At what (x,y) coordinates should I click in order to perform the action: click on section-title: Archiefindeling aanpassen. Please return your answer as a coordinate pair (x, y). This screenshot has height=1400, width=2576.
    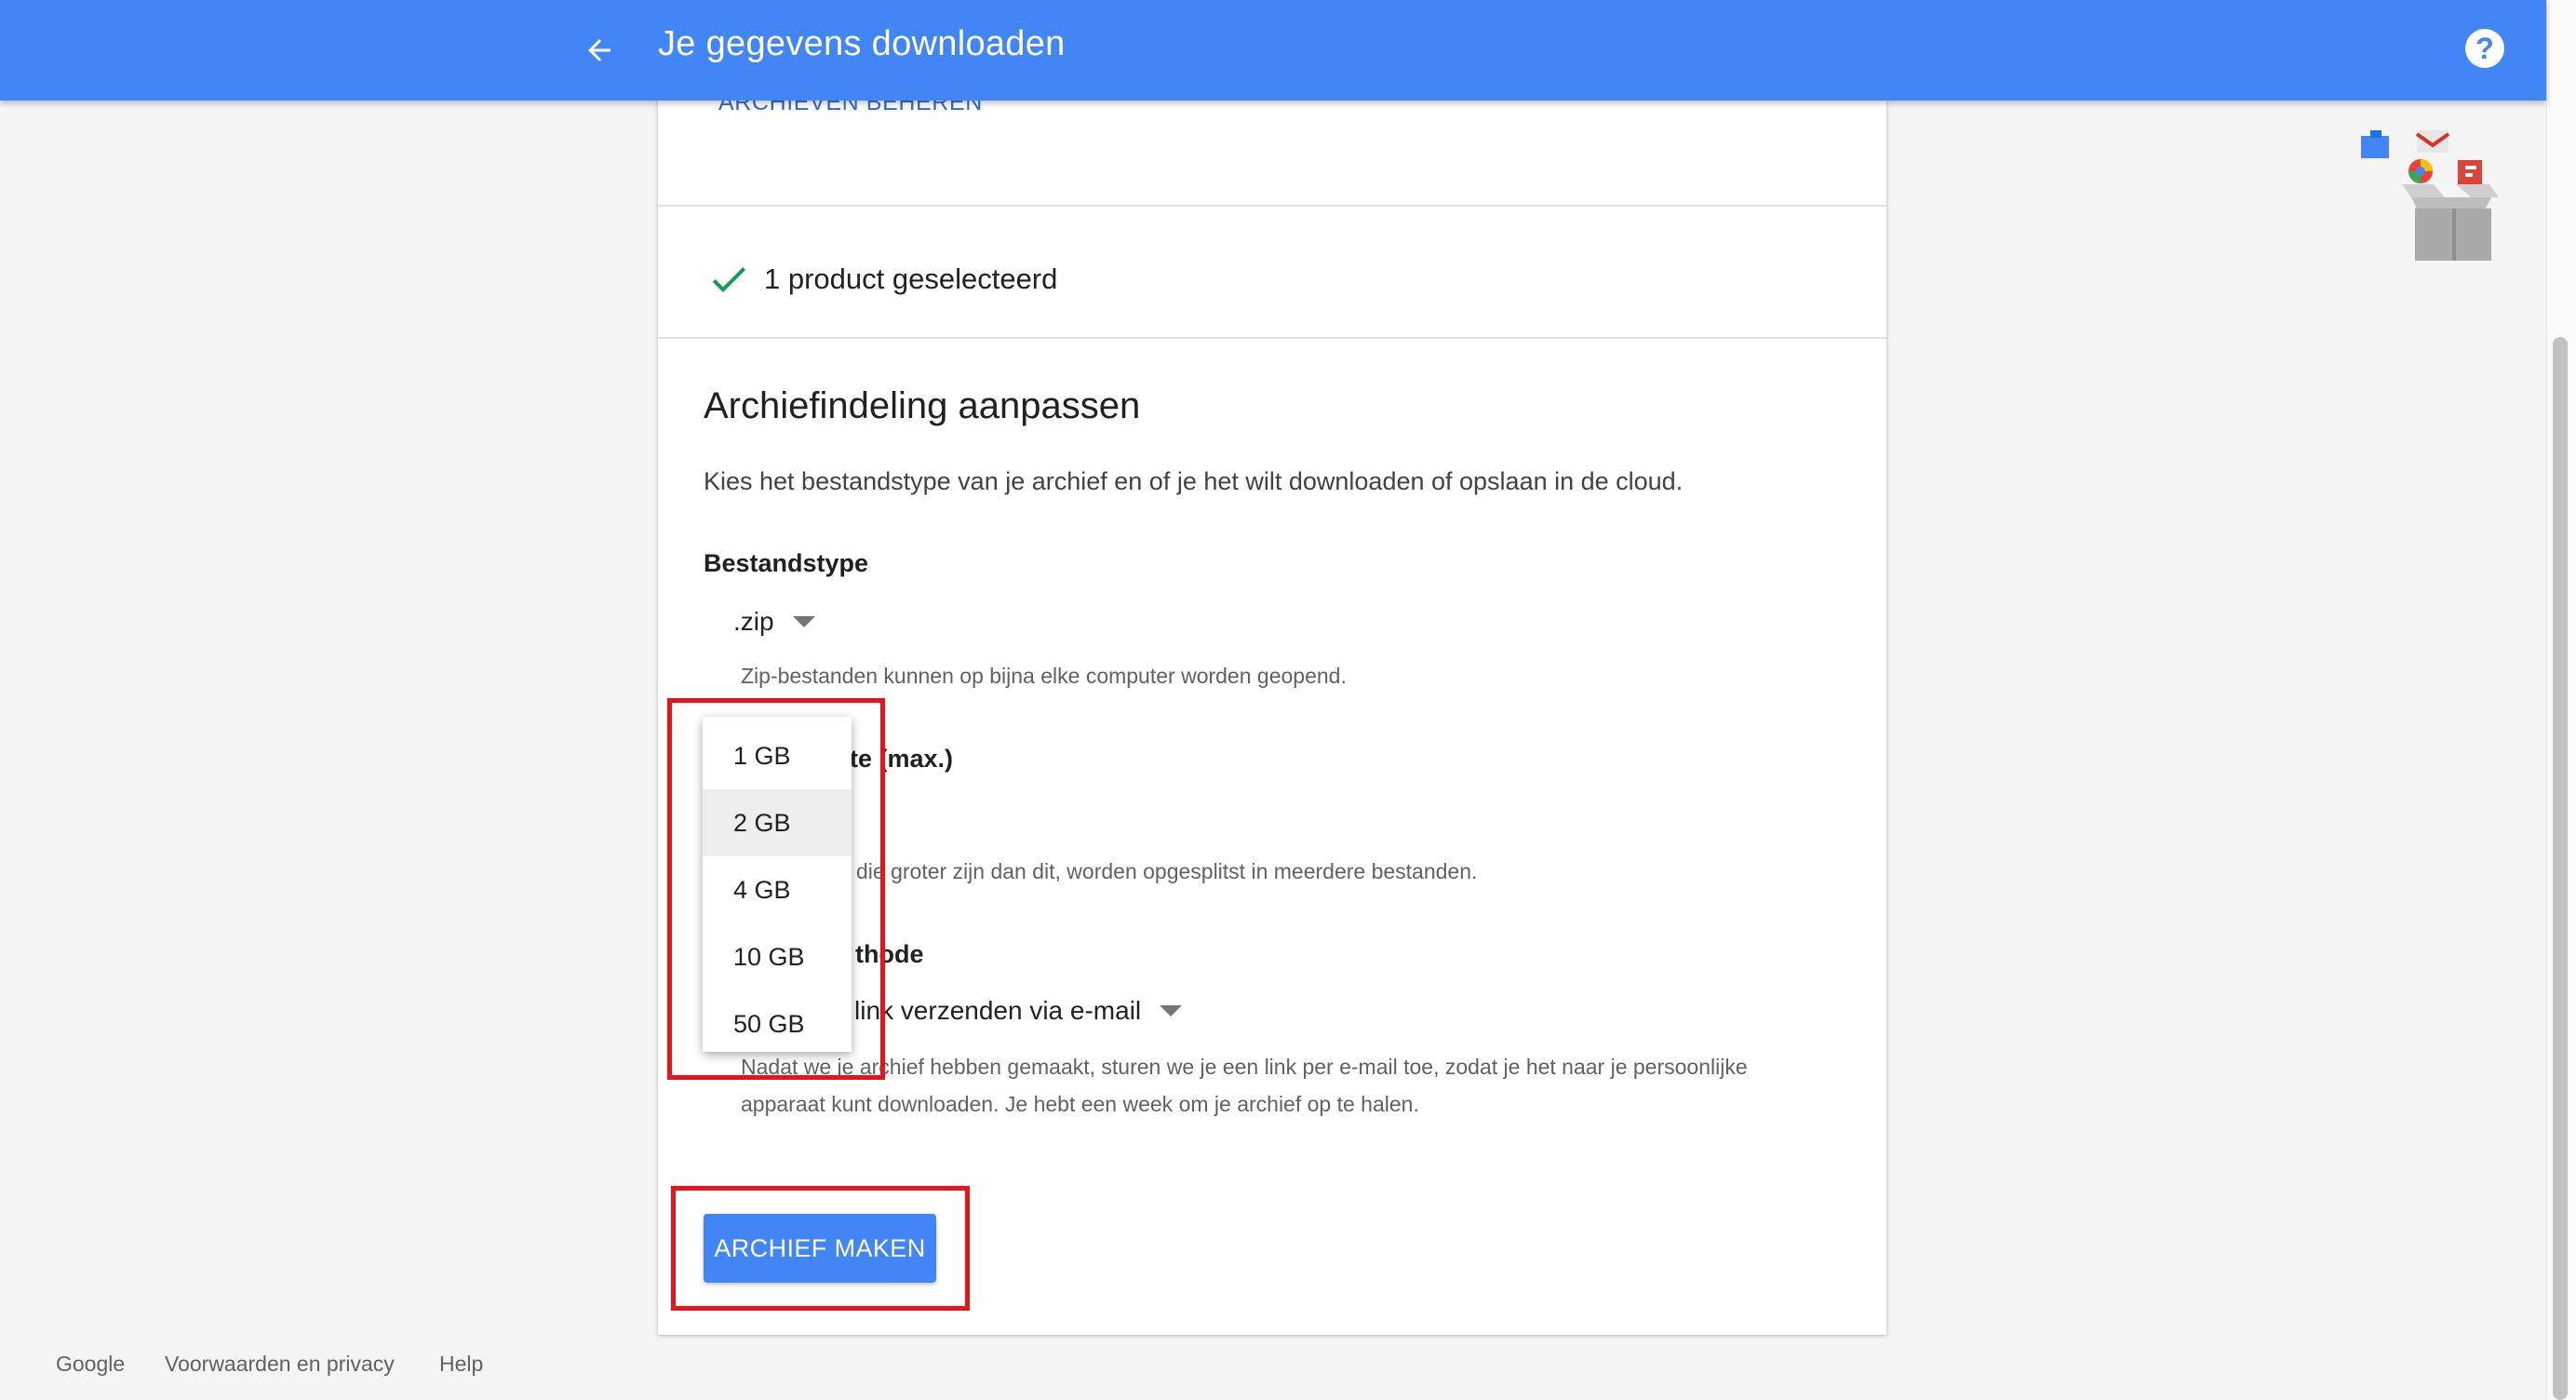
    Looking at the image, I should click on (922, 405).